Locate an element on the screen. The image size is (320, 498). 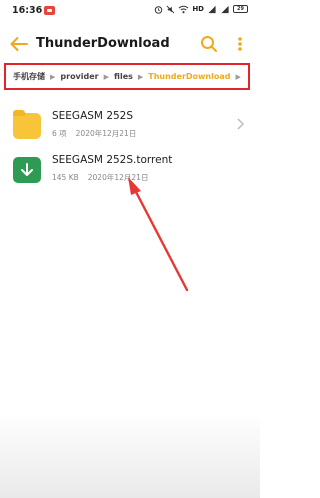
wifi-icon is located at coordinates (183, 9).